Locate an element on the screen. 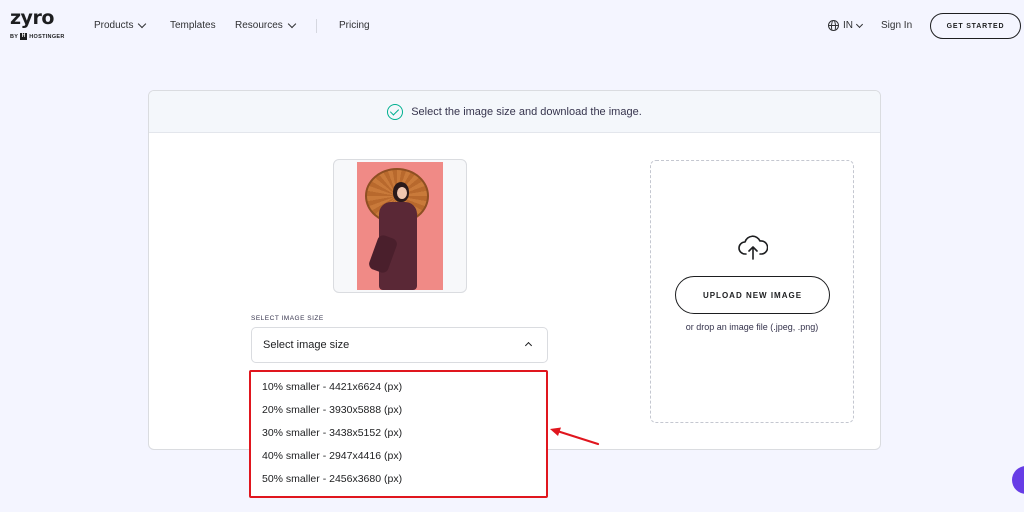  image-preview is located at coordinates (400, 226).